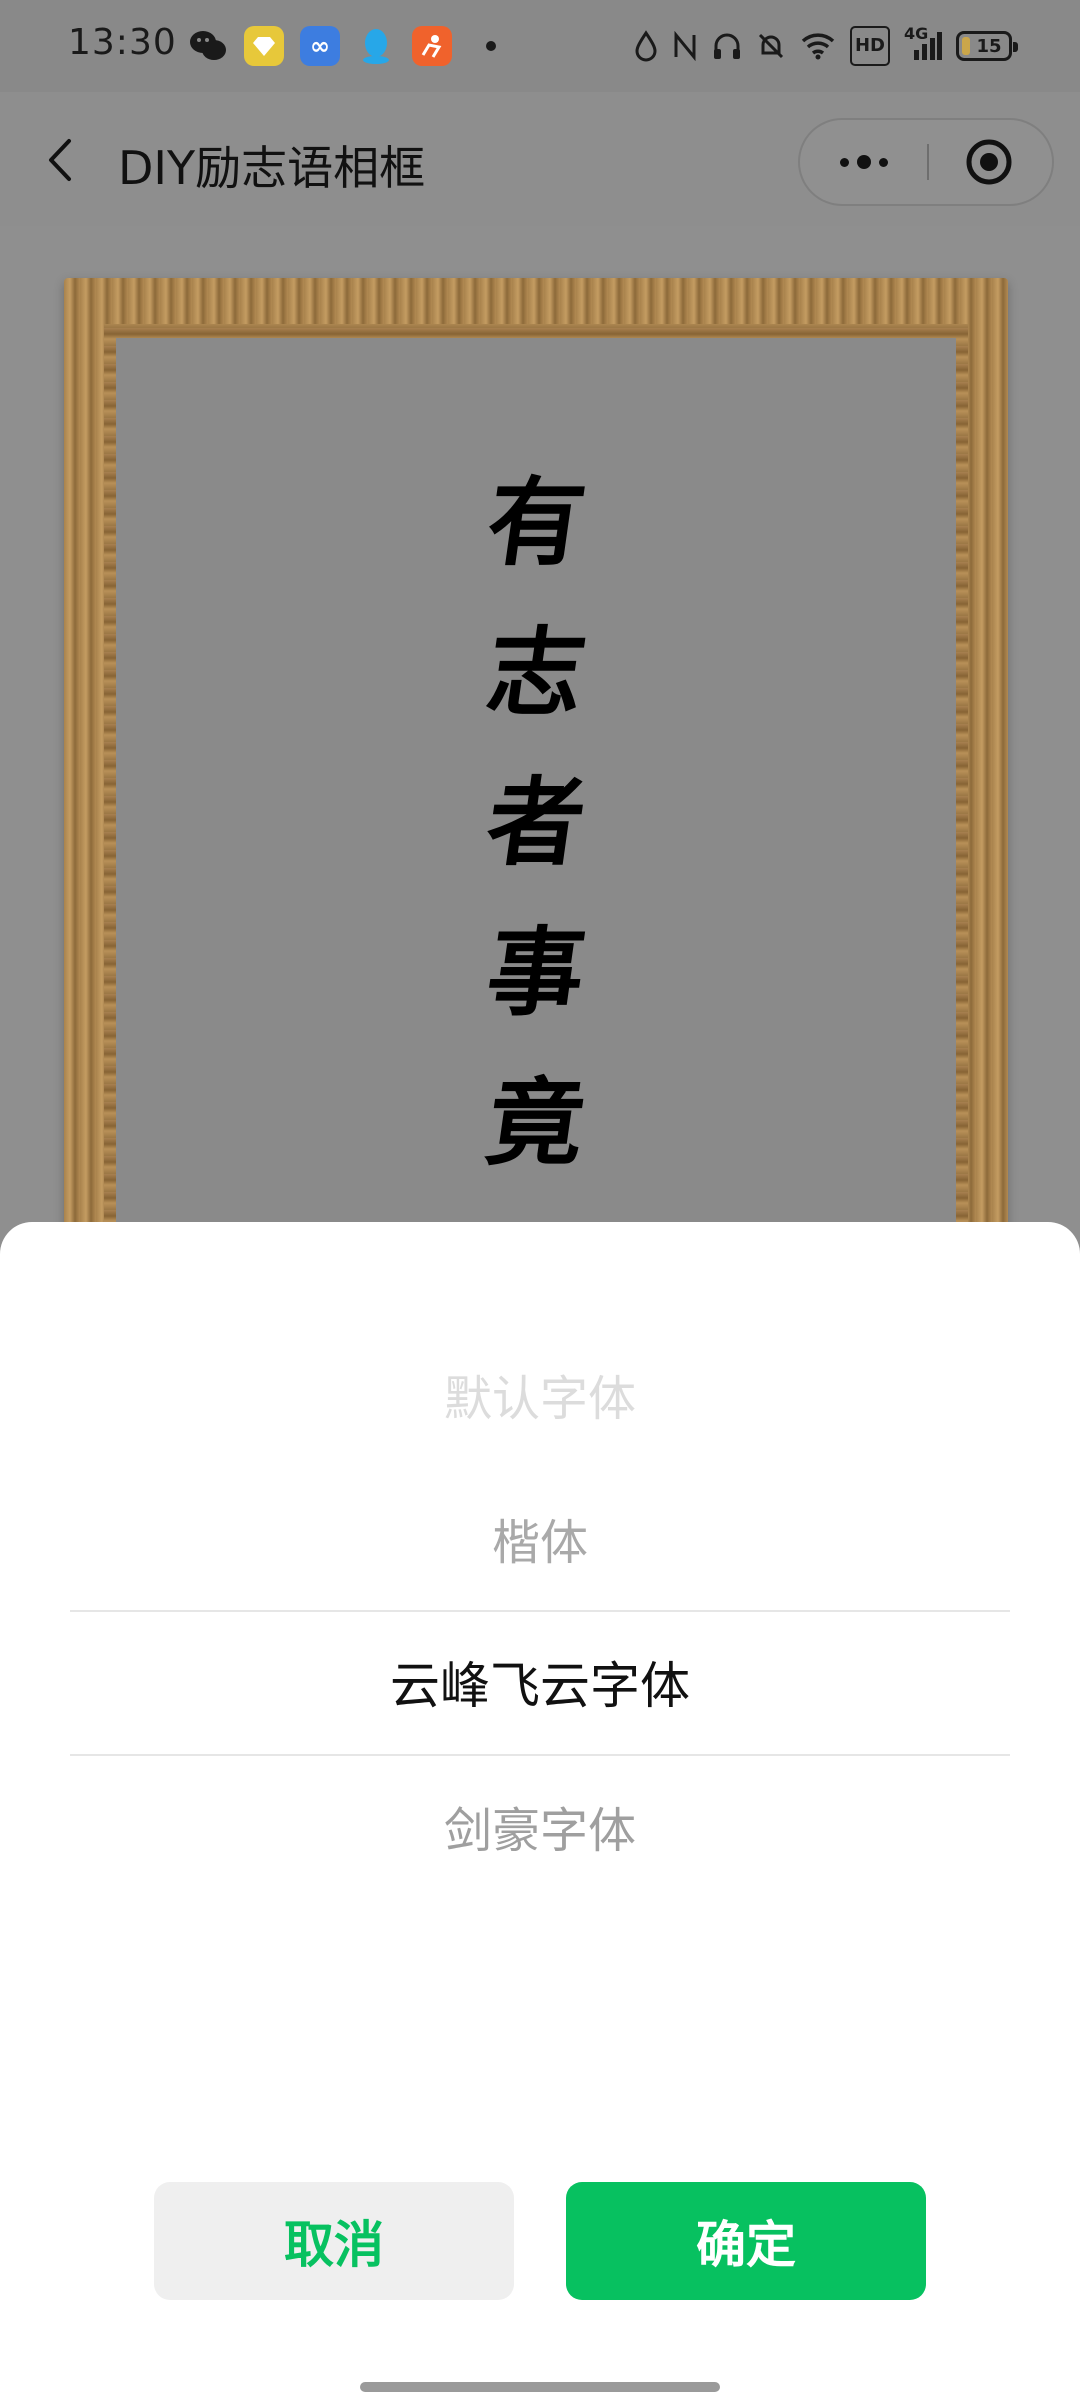 The height and width of the screenshot is (2400, 1080). I want to click on wifi-icon, so click(818, 46).